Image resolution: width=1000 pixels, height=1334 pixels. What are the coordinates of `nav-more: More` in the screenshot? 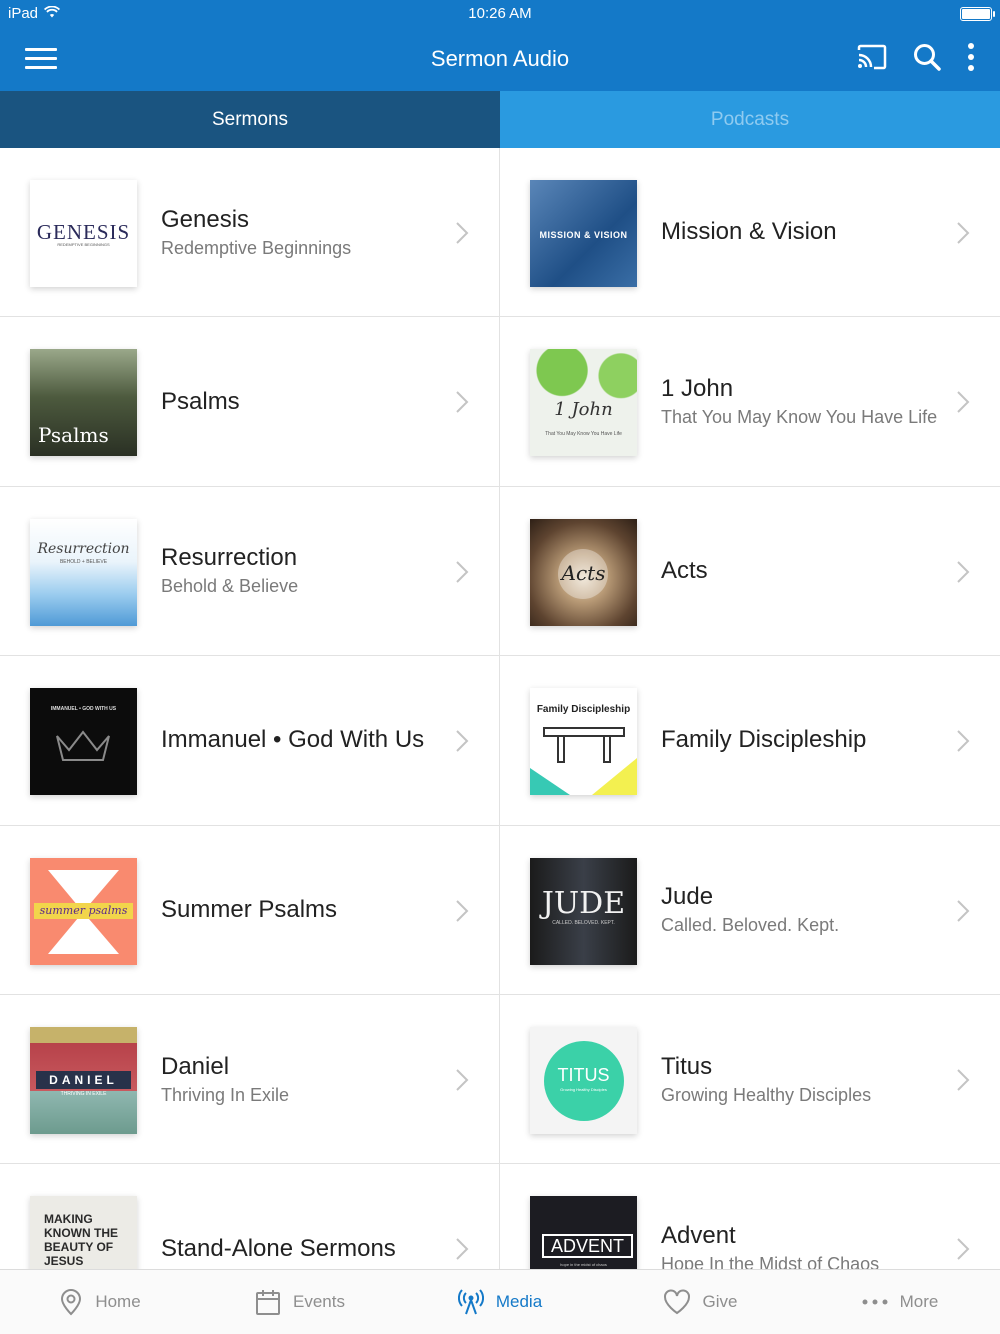 It's located at (900, 1302).